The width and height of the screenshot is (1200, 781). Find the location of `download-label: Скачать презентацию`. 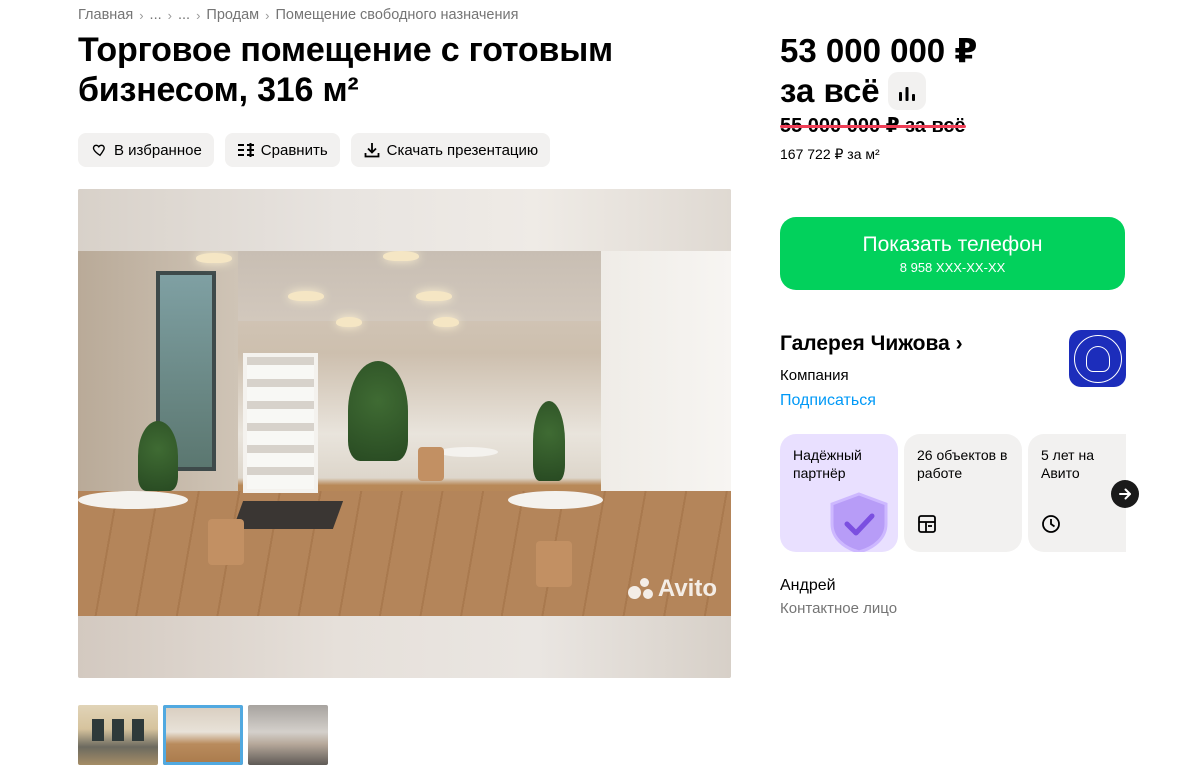

download-label: Скачать презентацию is located at coordinates (462, 150).